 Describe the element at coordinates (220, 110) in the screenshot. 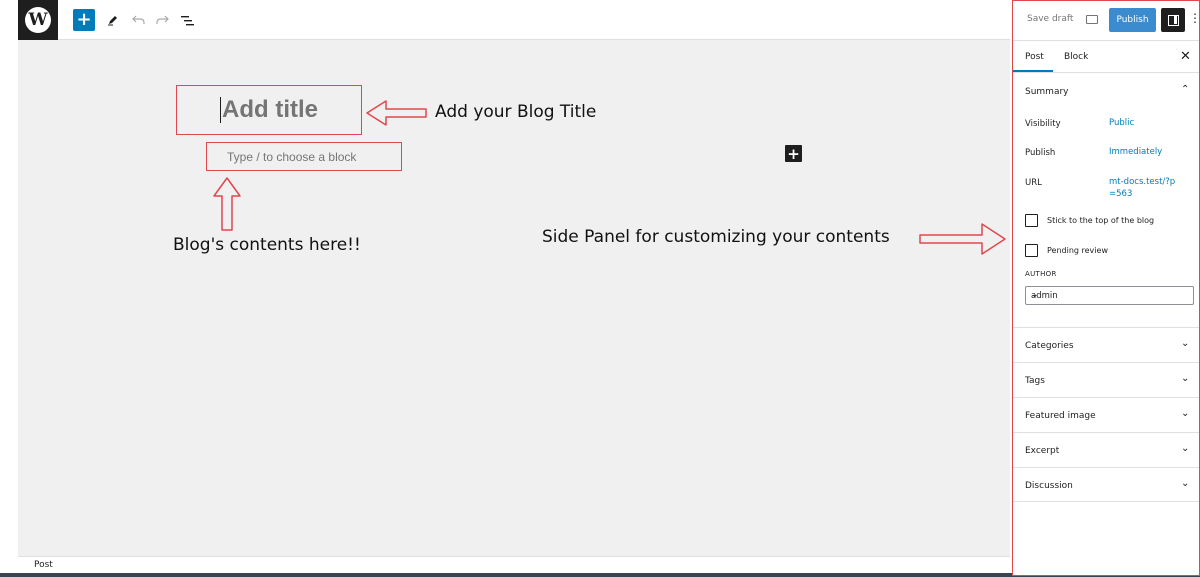

I see `text-caret` at that location.